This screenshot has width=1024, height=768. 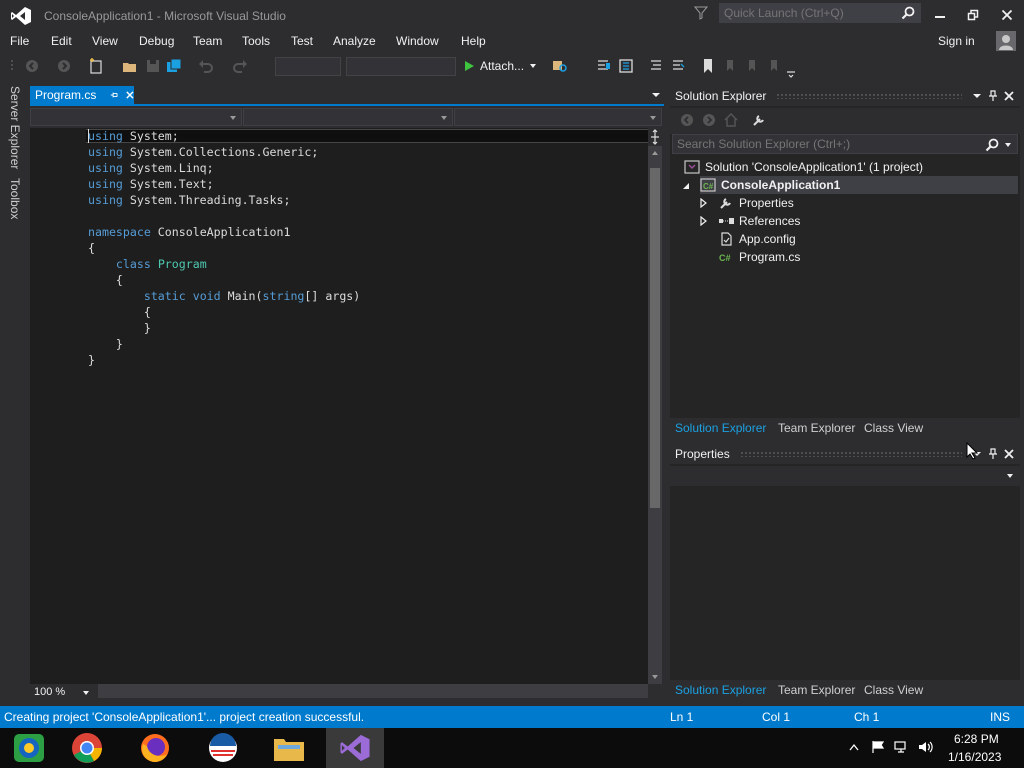 What do you see at coordinates (656, 66) in the screenshot?
I see `comment-lines-icon` at bounding box center [656, 66].